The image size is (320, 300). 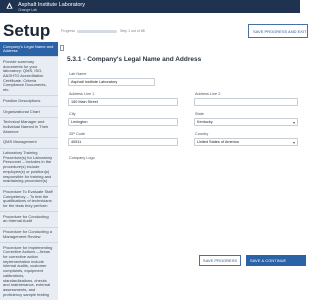 What do you see at coordinates (29, 112) in the screenshot?
I see `sidebar-item: Organizational Chart` at bounding box center [29, 112].